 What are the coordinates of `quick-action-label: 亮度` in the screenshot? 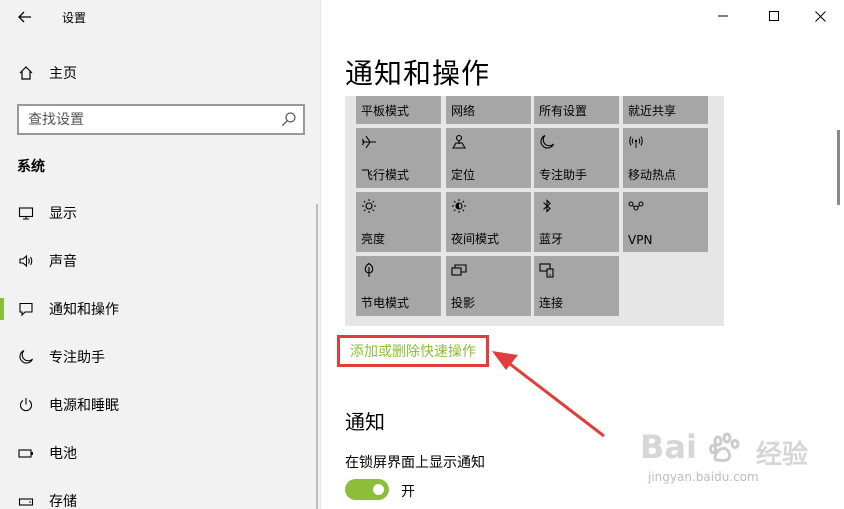 It's located at (373, 239).